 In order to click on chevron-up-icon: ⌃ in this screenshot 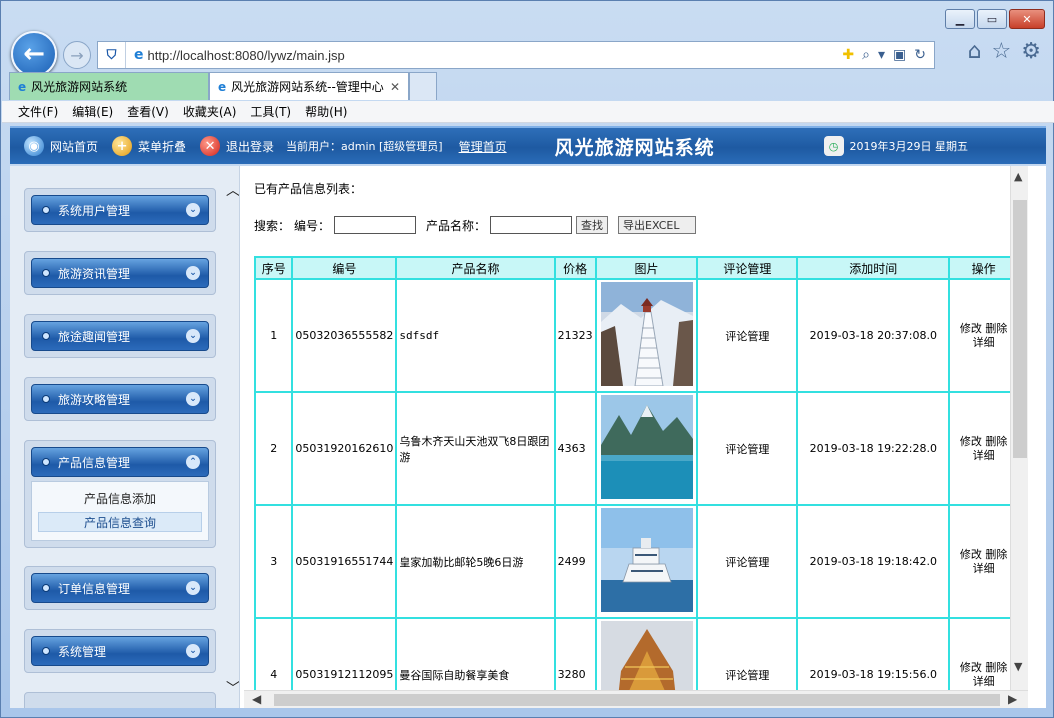, I will do `click(193, 462)`.